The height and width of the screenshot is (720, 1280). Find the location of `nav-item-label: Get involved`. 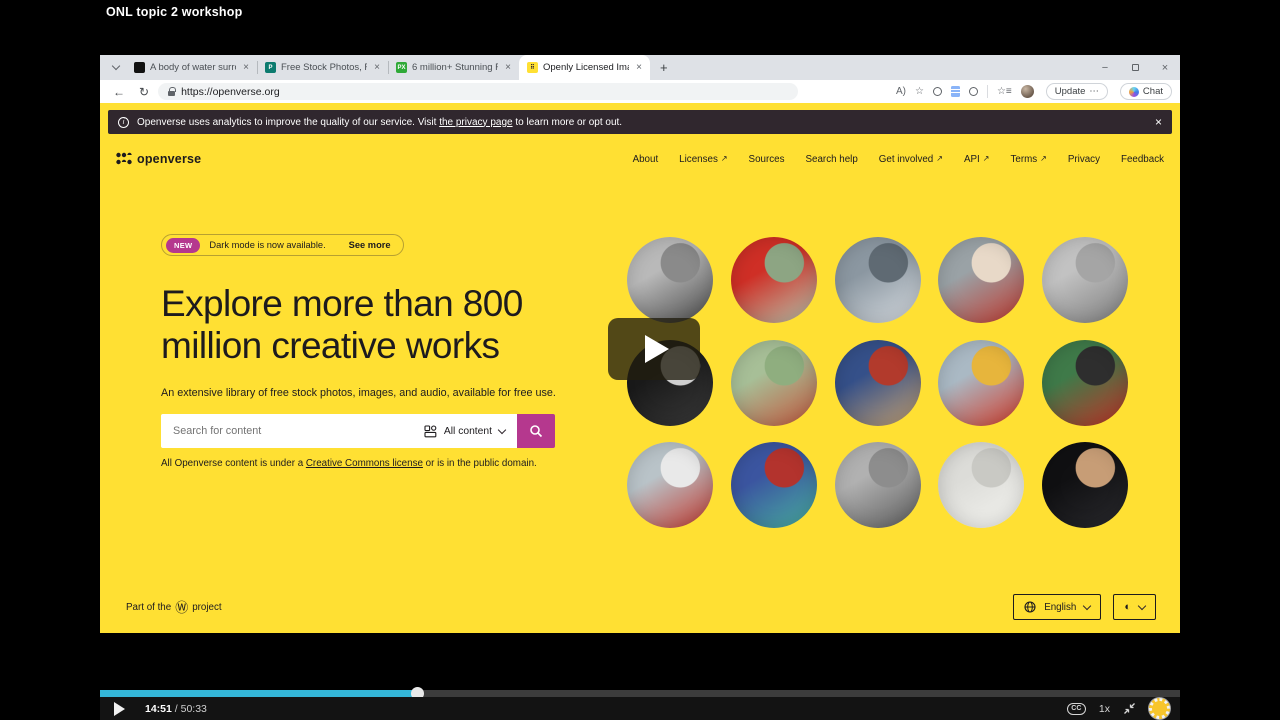

nav-item-label: Get involved is located at coordinates (906, 159).